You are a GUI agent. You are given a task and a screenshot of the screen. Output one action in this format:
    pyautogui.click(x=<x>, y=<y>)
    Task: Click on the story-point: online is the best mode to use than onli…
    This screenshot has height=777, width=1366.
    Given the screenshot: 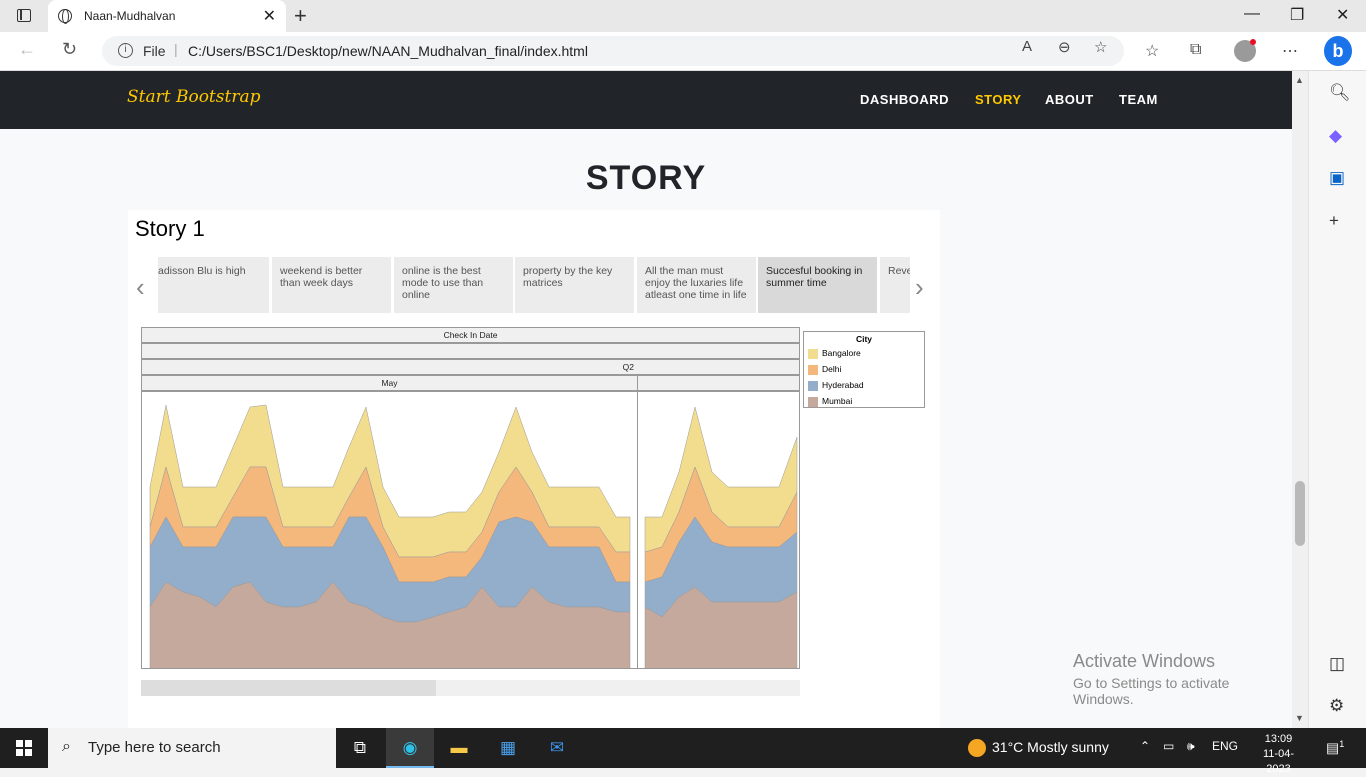 What is the action you would take?
    pyautogui.click(x=453, y=285)
    